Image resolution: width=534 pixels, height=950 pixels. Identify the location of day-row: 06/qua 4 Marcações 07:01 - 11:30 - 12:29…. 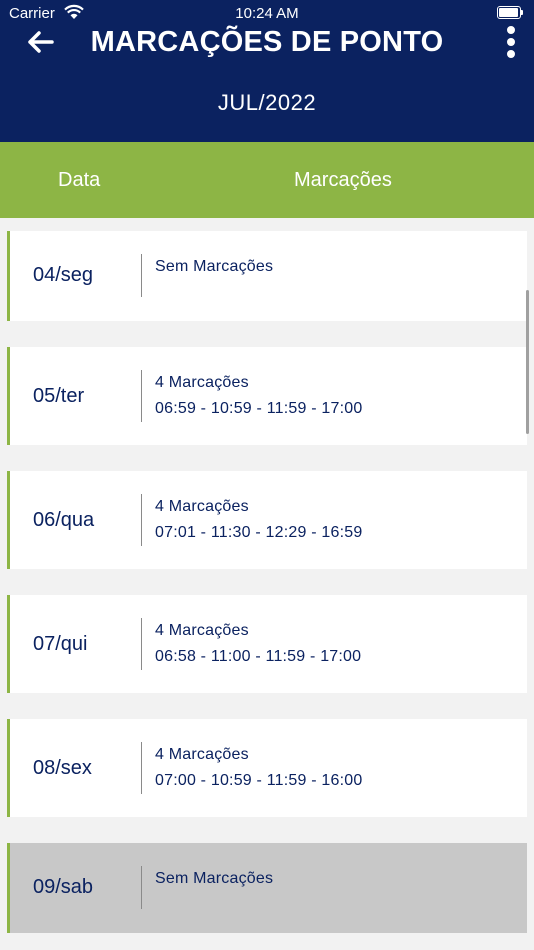
(267, 520).